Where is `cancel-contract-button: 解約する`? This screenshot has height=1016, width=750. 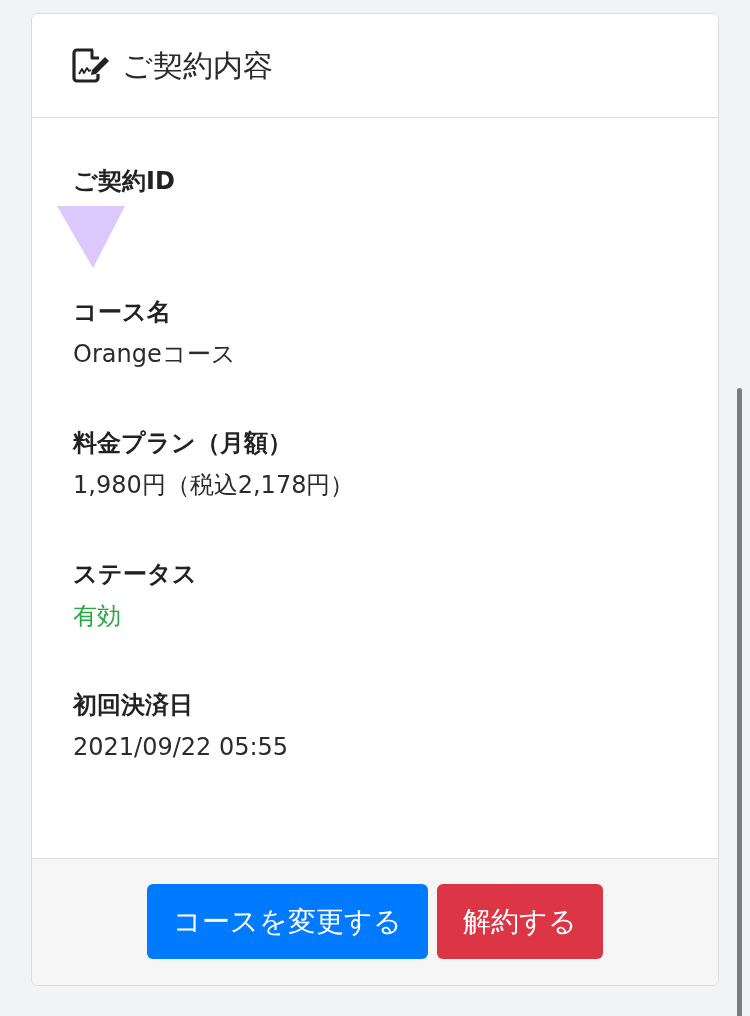
cancel-contract-button: 解約する is located at coordinates (520, 921).